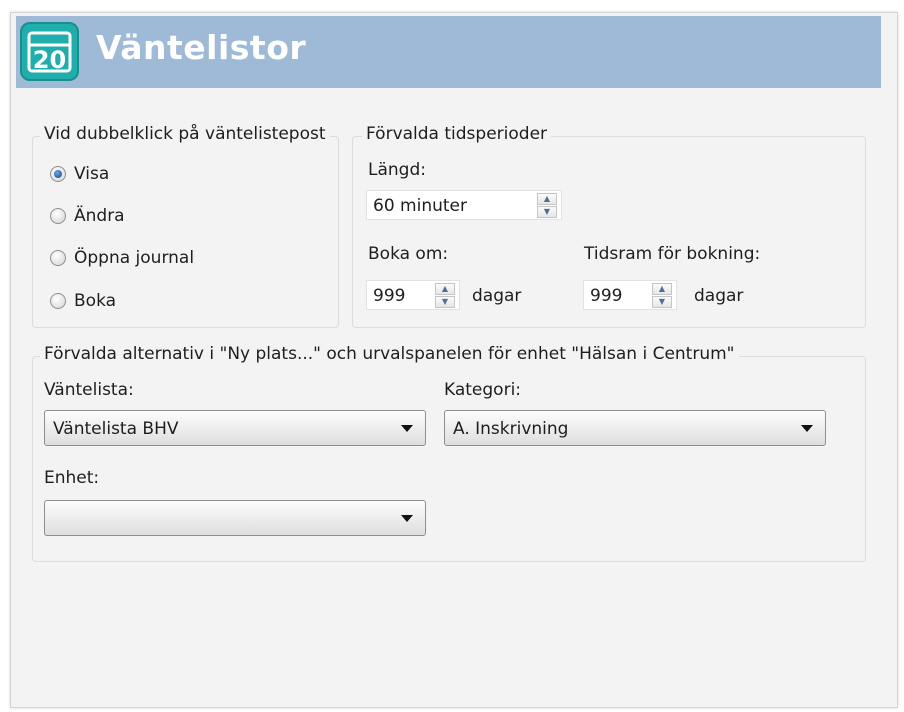  Describe the element at coordinates (635, 428) in the screenshot. I see `category-dropdown: A. Inskrivning` at that location.